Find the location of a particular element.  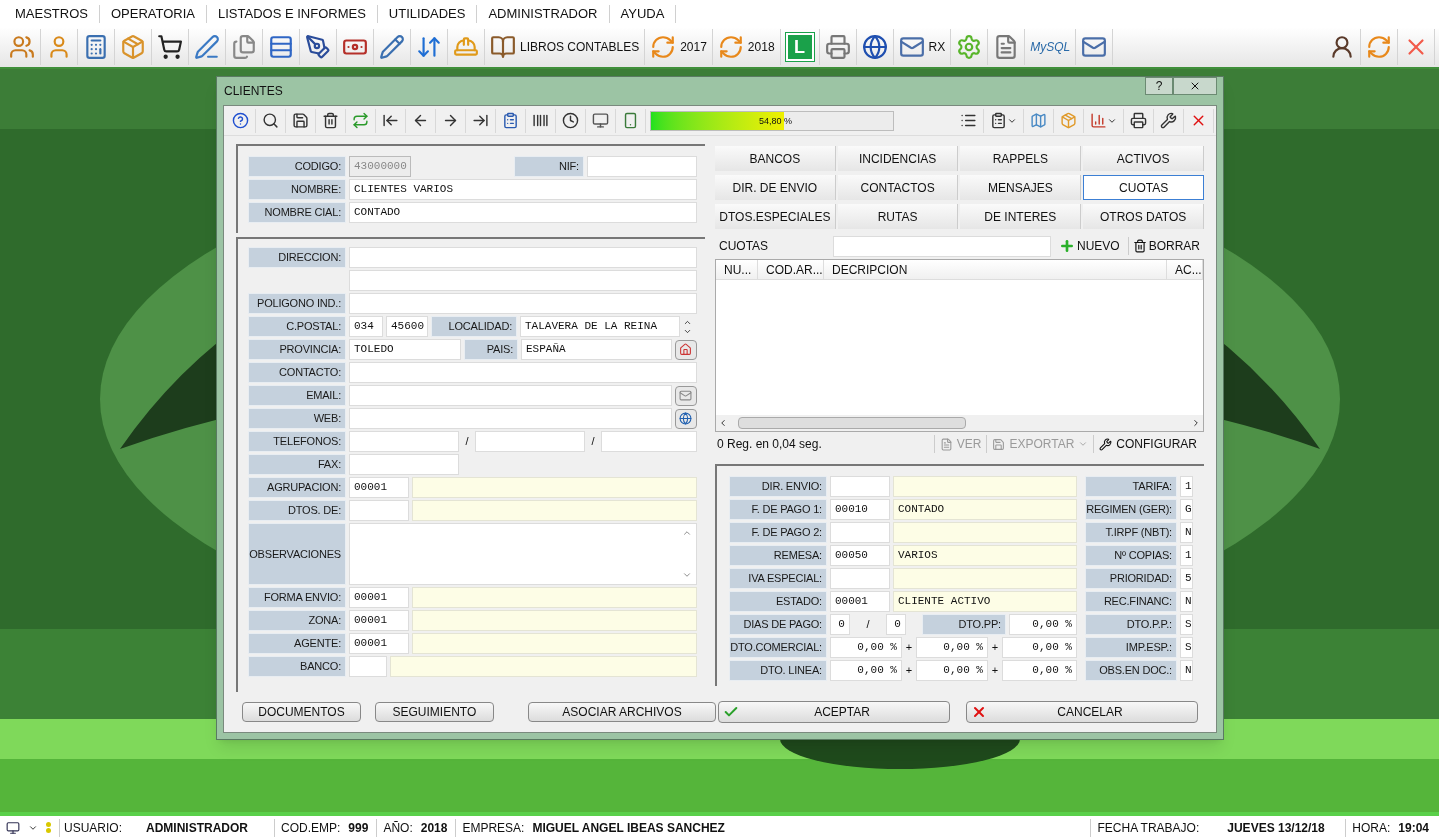

notes-field is located at coordinates (523, 554).